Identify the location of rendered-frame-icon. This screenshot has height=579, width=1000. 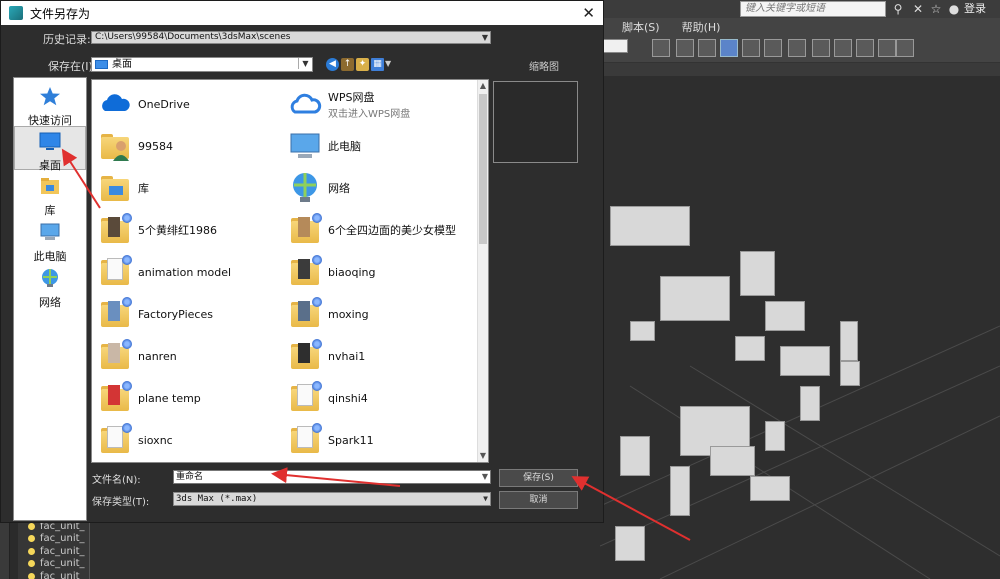
(843, 48).